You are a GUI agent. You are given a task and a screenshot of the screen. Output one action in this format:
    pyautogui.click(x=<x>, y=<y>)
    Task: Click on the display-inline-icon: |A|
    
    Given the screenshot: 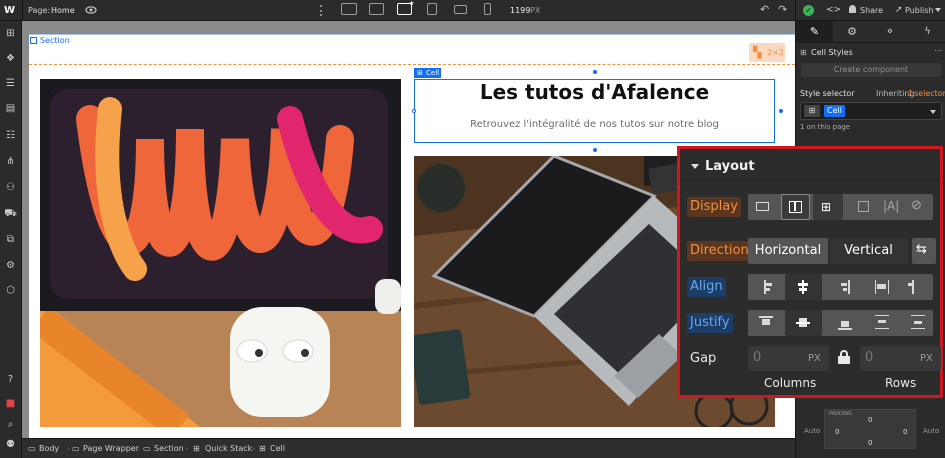 What is the action you would take?
    pyautogui.click(x=891, y=206)
    